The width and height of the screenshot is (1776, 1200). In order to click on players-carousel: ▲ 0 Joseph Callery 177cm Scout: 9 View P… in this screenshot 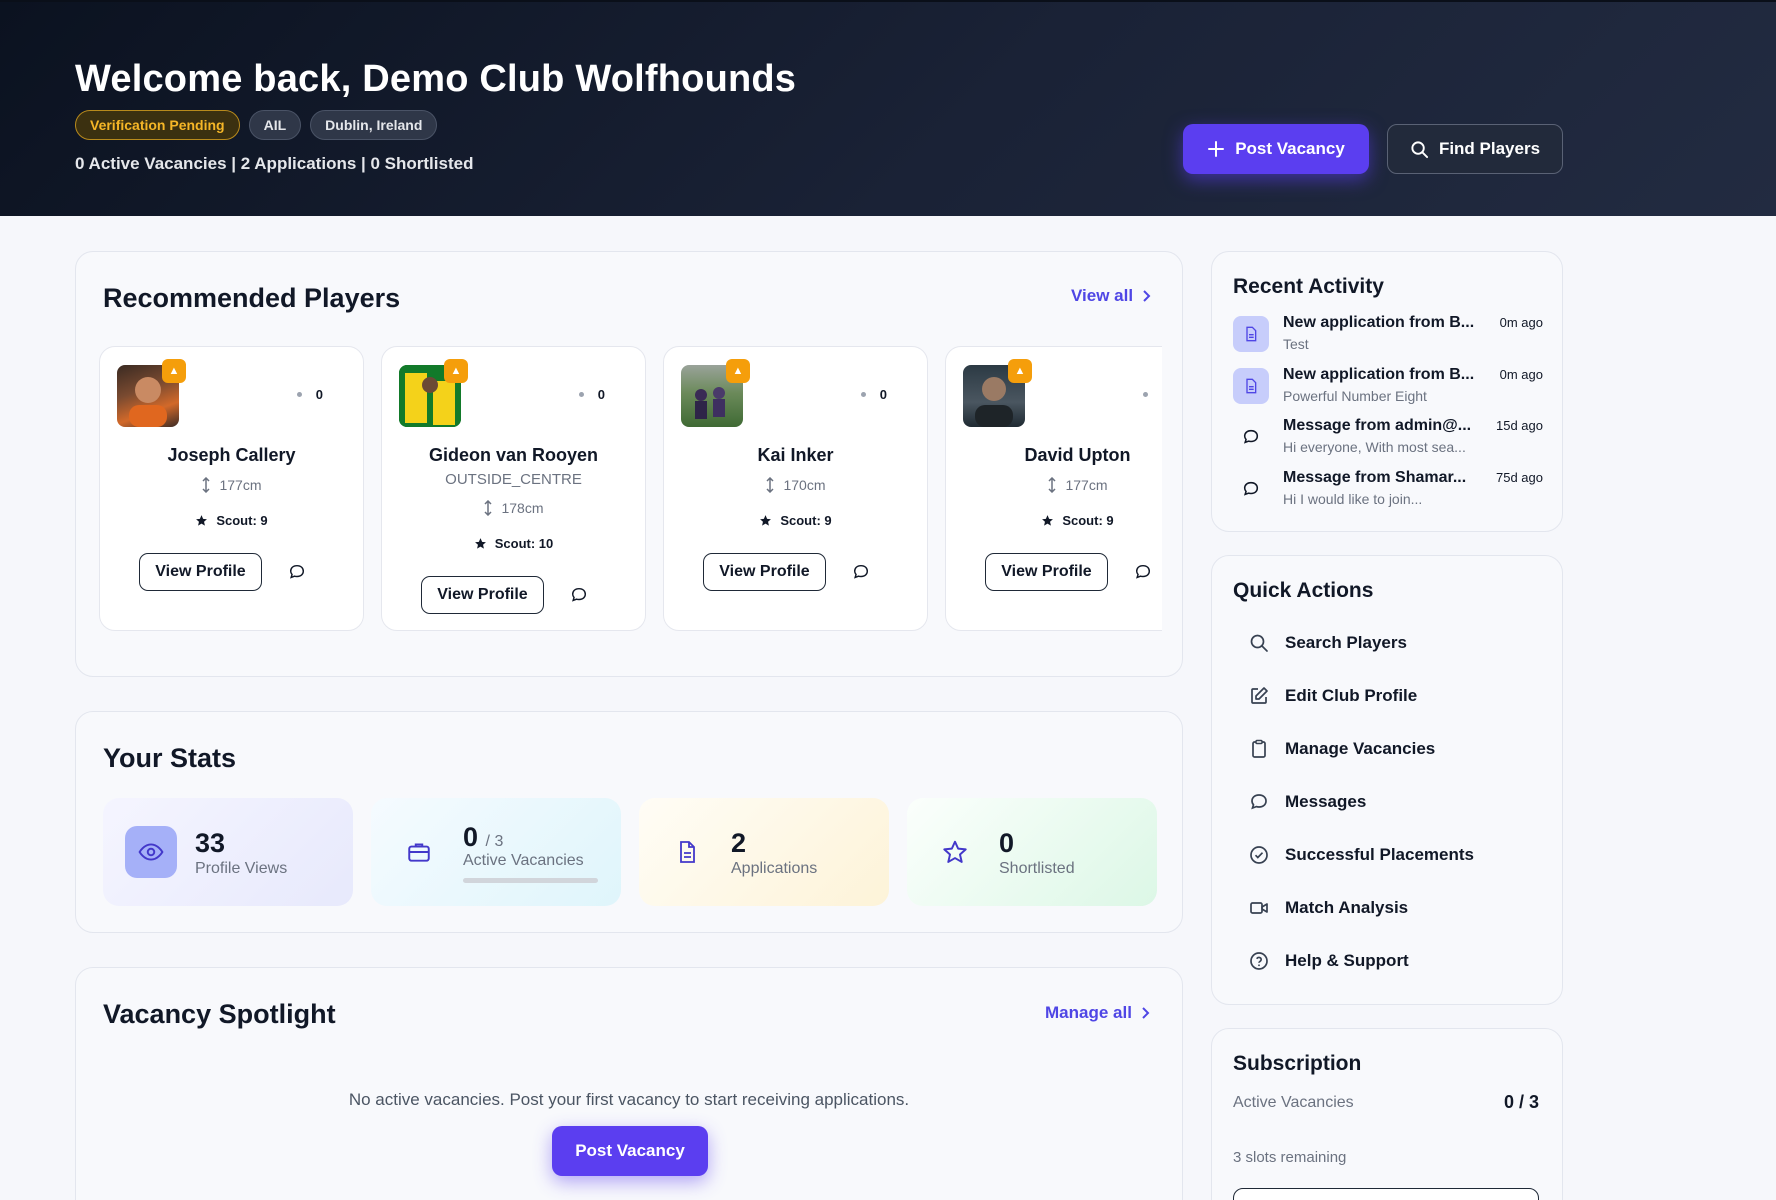, I will do `click(630, 488)`.